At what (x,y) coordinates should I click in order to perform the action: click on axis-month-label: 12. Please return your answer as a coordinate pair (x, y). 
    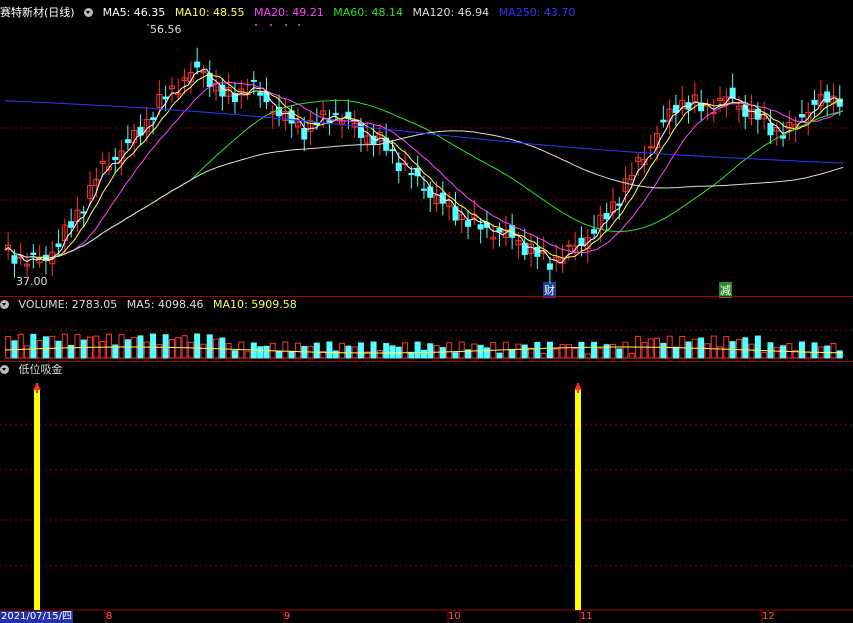
    Looking at the image, I should click on (768, 616).